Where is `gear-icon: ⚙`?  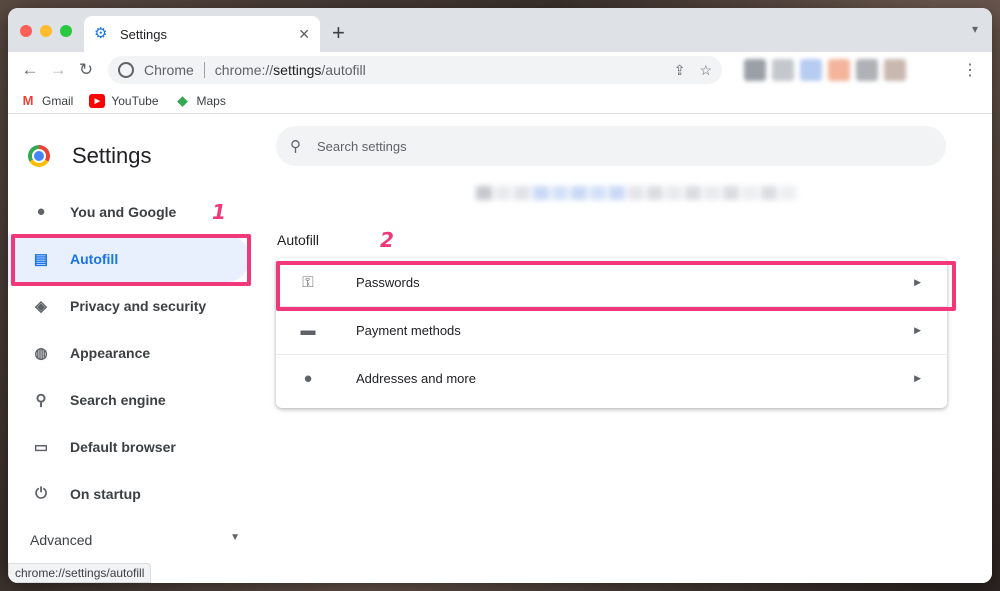 gear-icon: ⚙ is located at coordinates (101, 33).